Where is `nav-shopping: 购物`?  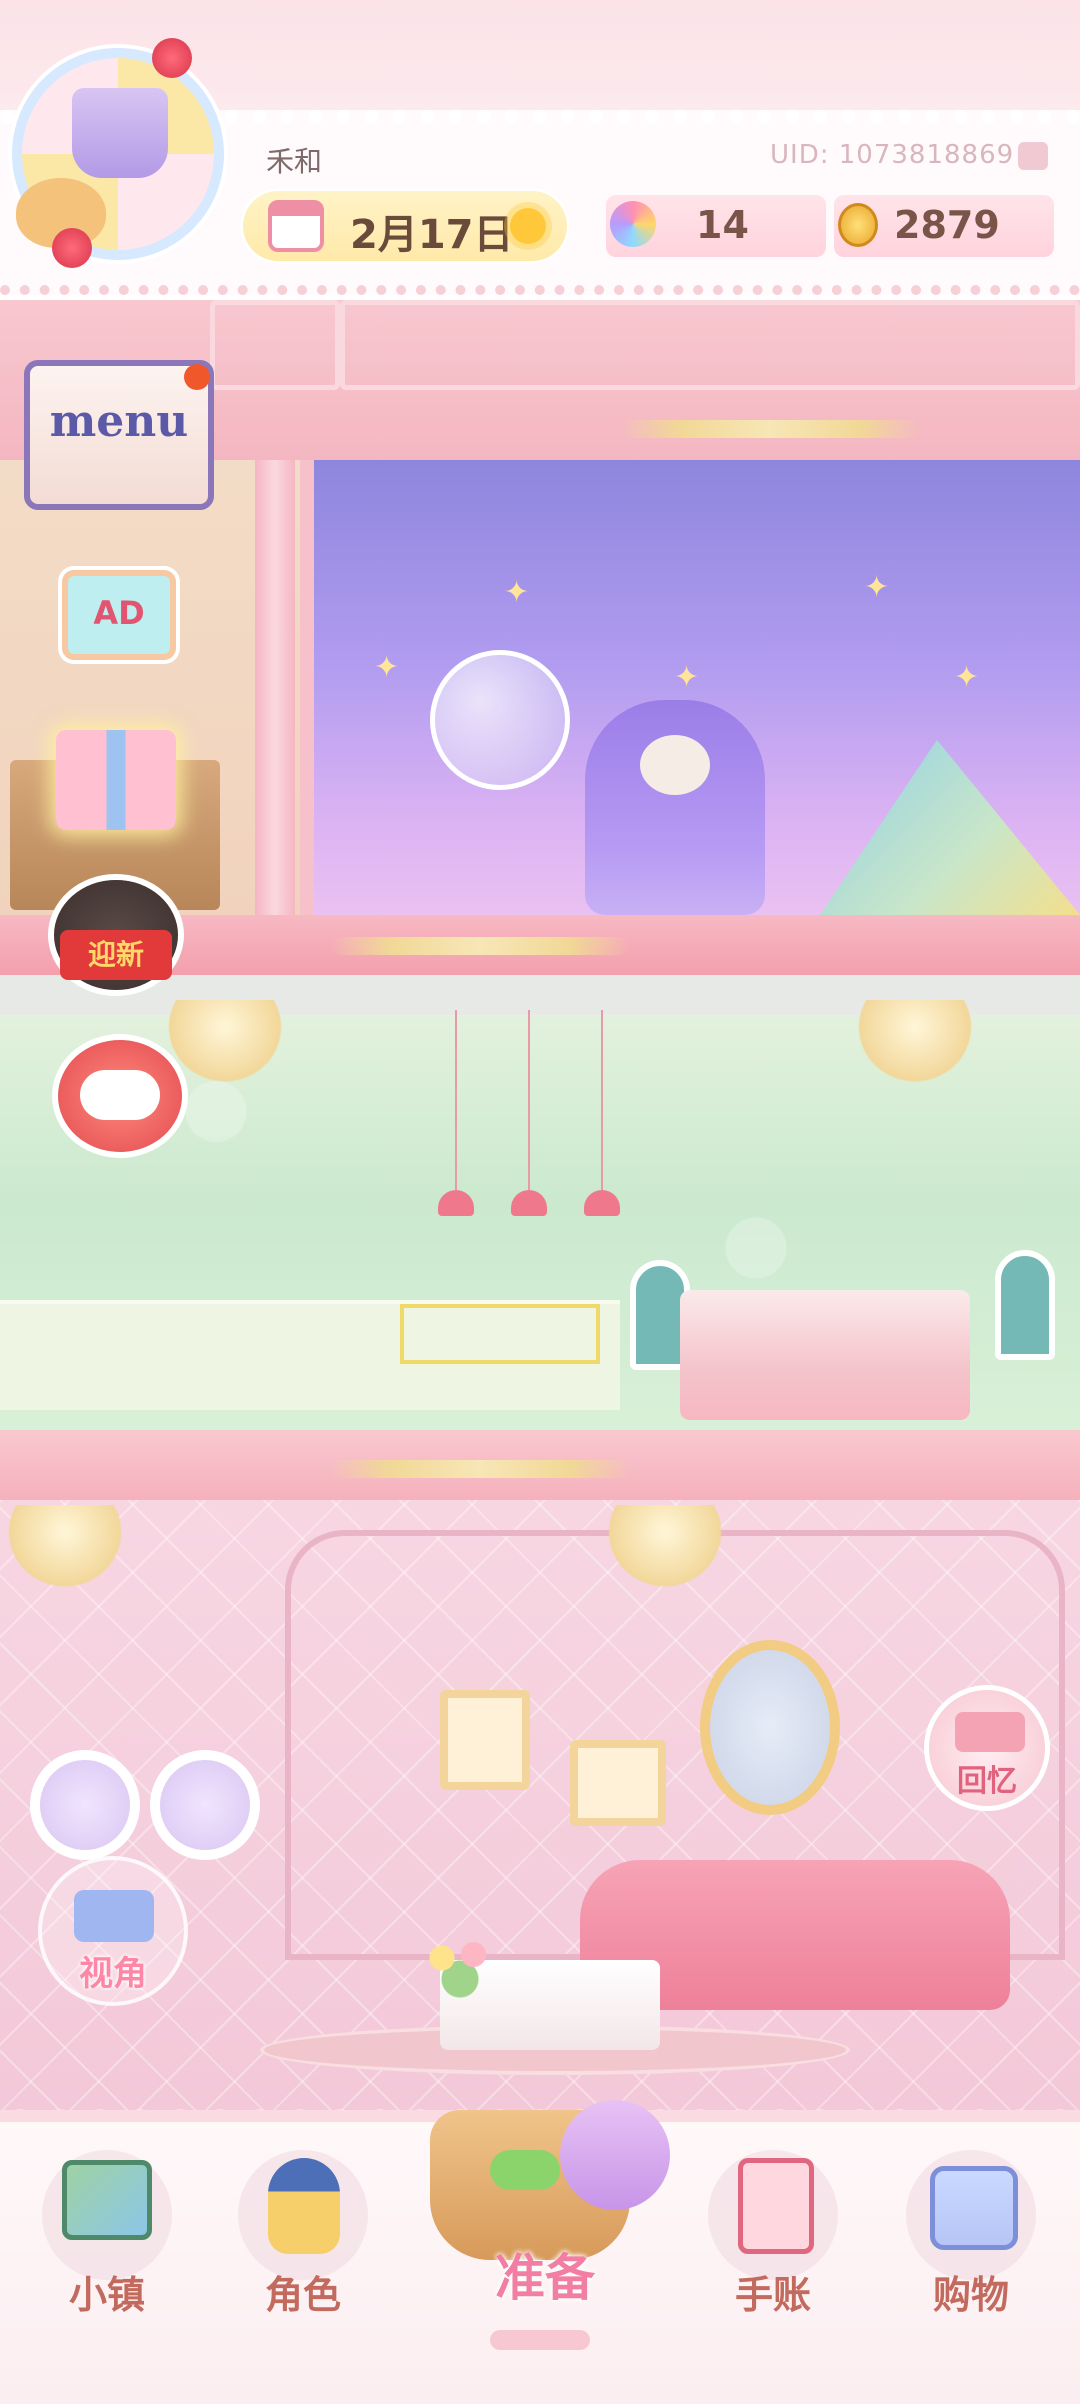 nav-shopping: 购物 is located at coordinates (971, 2235).